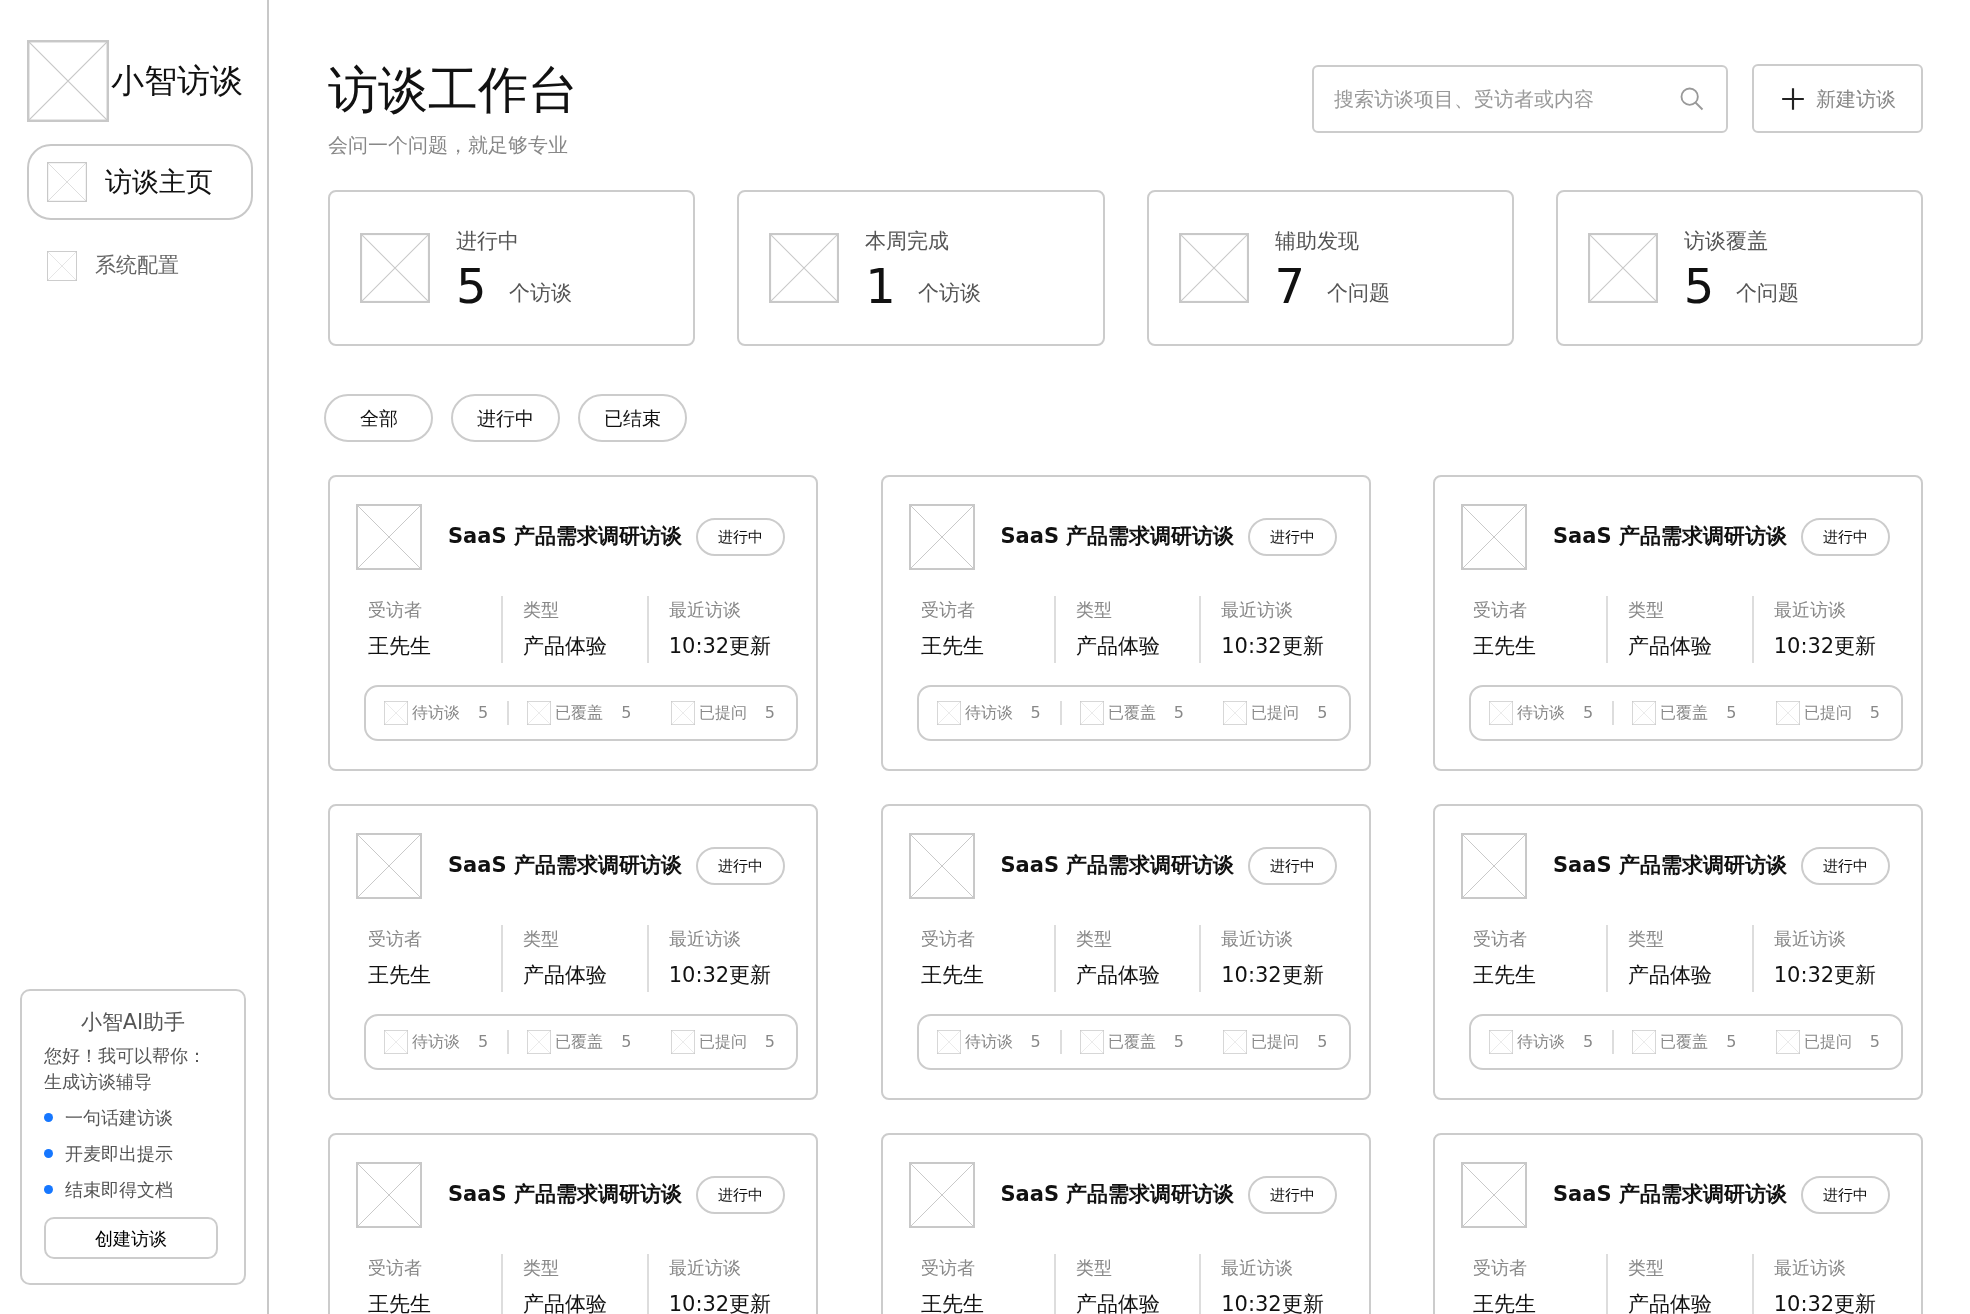 This screenshot has height=1314, width=1970. I want to click on stat-unit: 个问题, so click(1359, 294).